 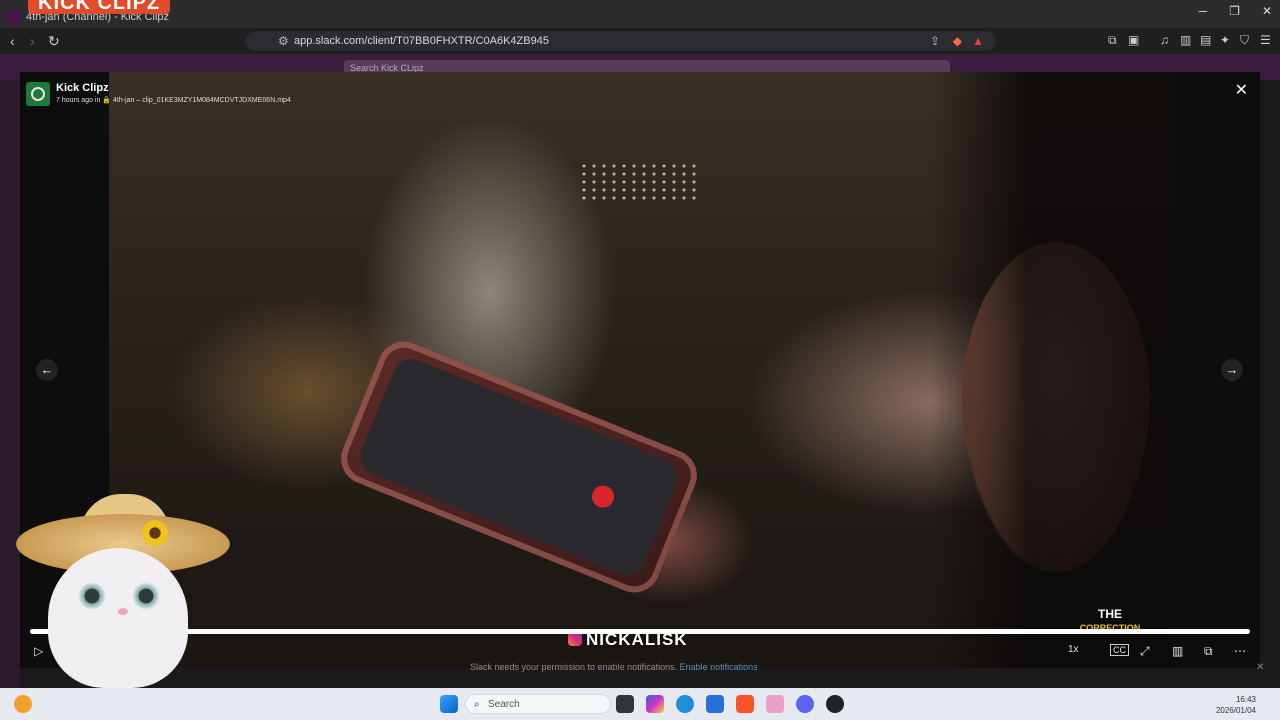 I want to click on video-phone, so click(x=519, y=467).